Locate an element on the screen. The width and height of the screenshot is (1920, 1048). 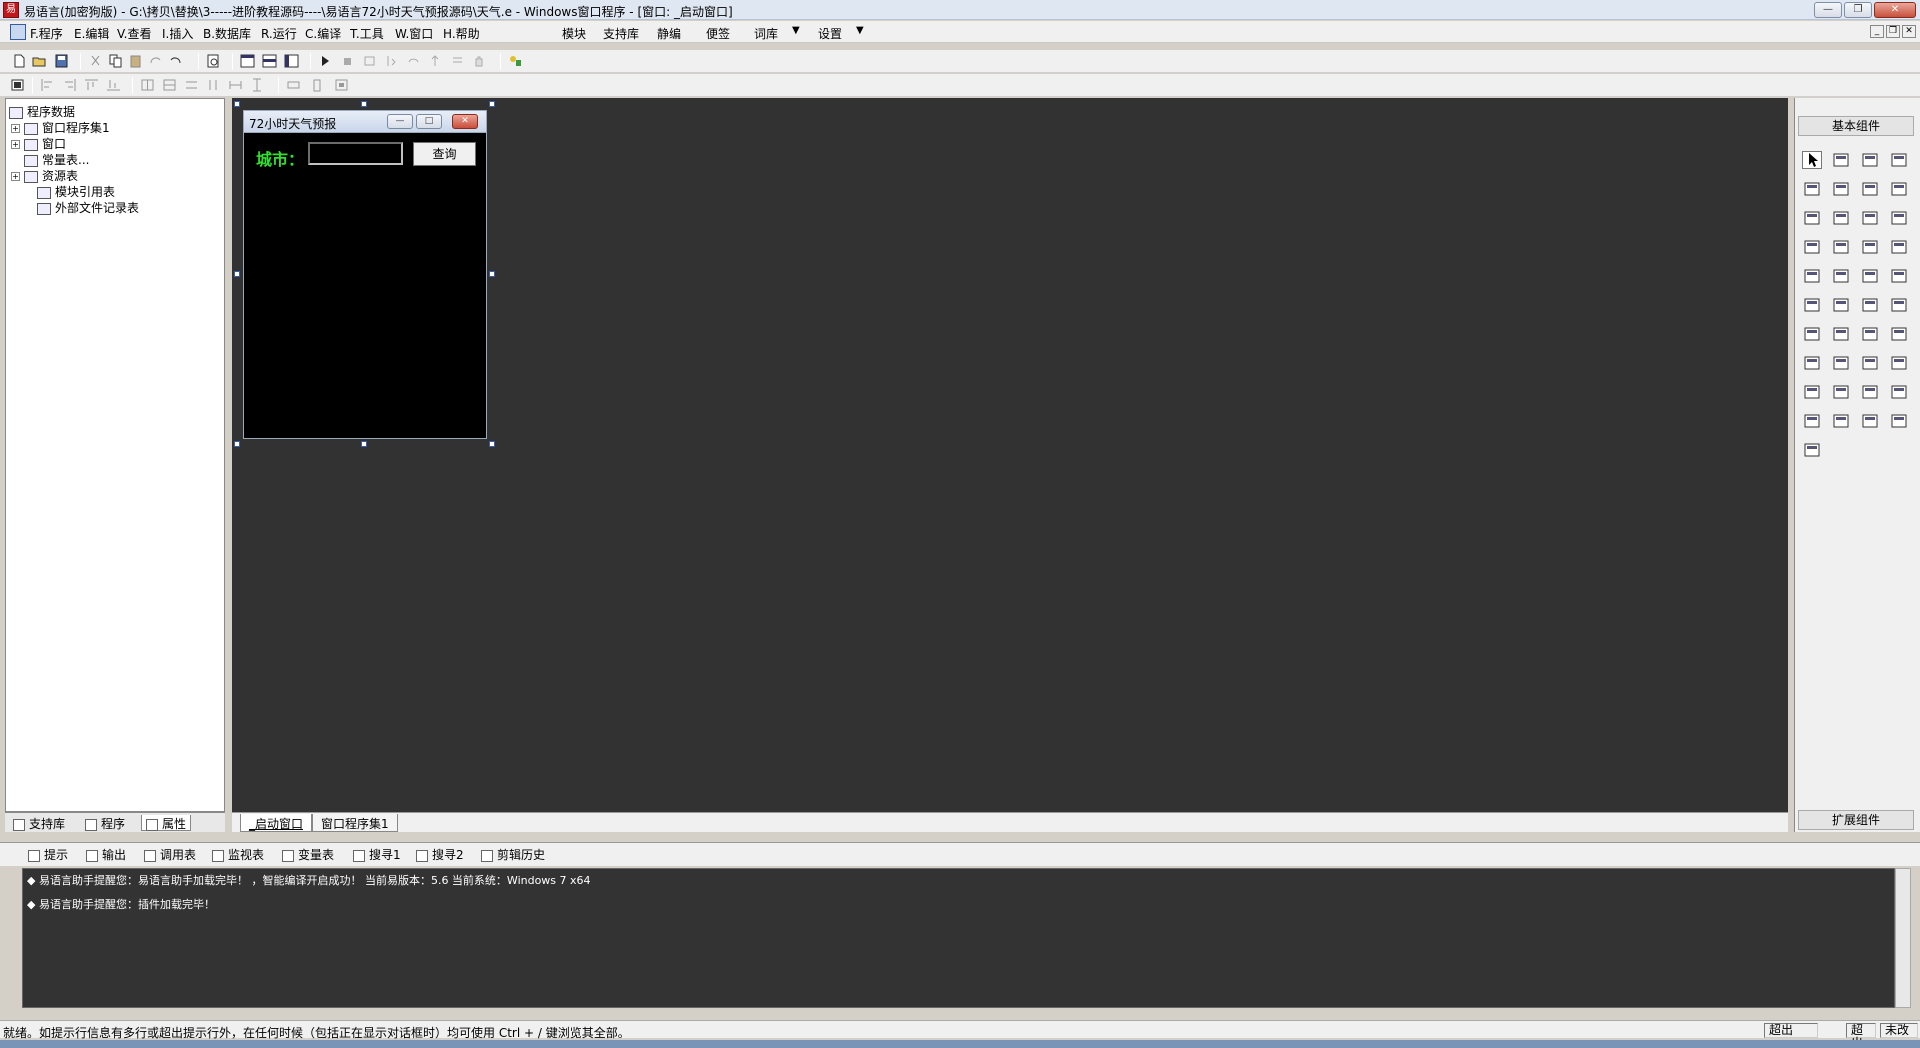
line-icon is located at coordinates (1899, 189).